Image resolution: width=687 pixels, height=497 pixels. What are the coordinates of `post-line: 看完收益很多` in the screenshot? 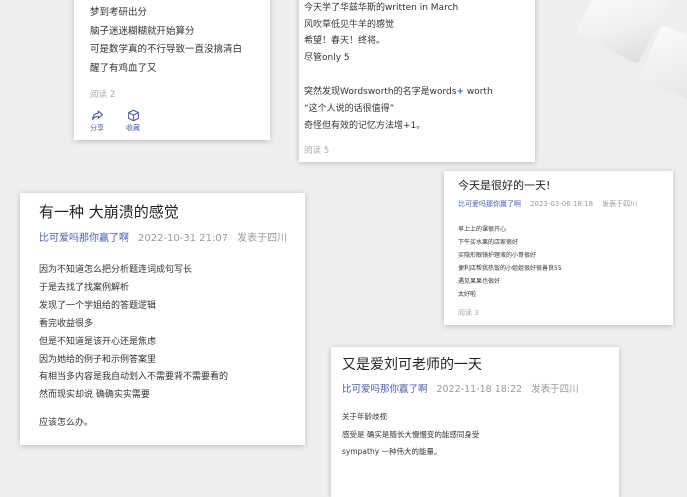 It's located at (66, 323).